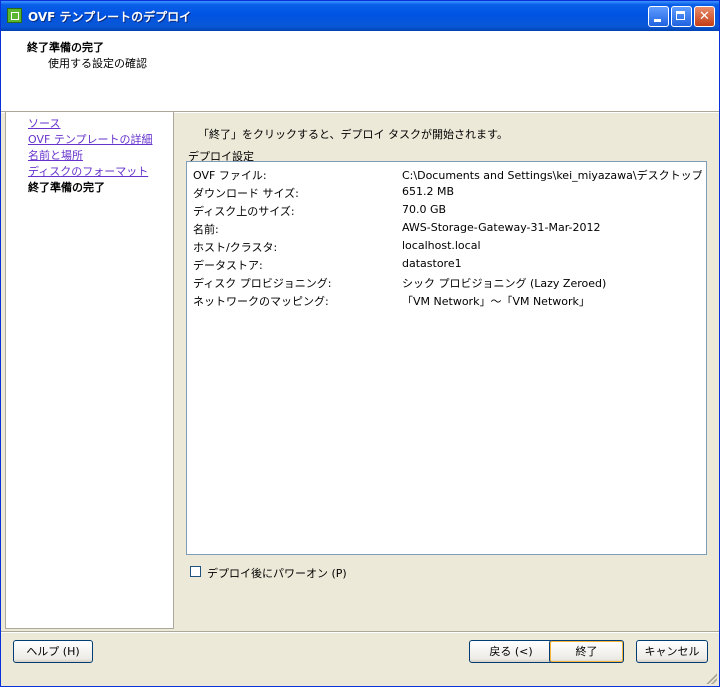 The height and width of the screenshot is (687, 720). What do you see at coordinates (496, 301) in the screenshot?
I see `setting-value: 「VM Network」〜「VM Network」` at bounding box center [496, 301].